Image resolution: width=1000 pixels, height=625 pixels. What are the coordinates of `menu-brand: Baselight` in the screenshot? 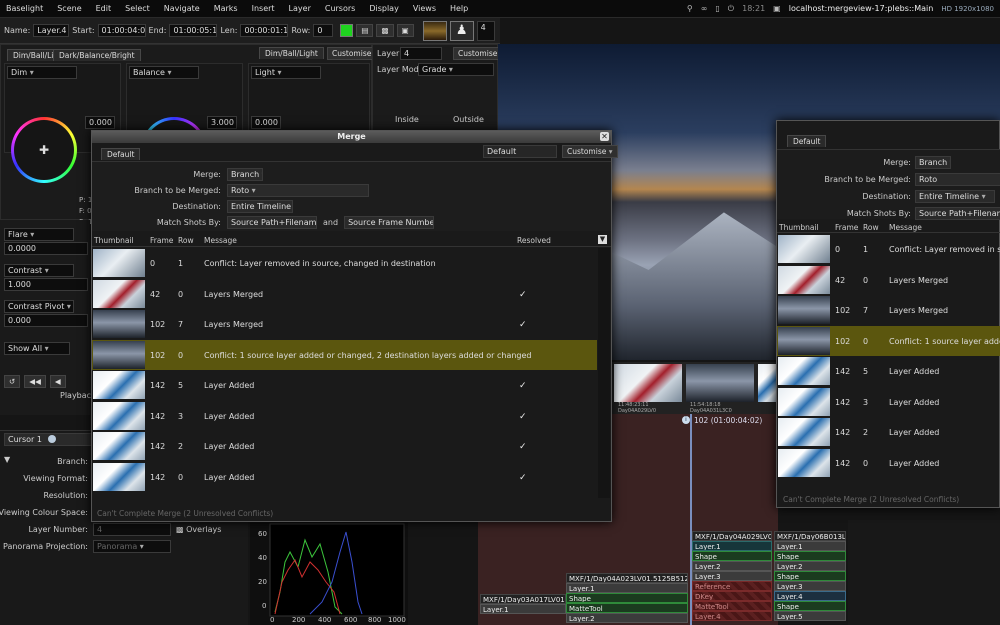 It's located at (25, 9).